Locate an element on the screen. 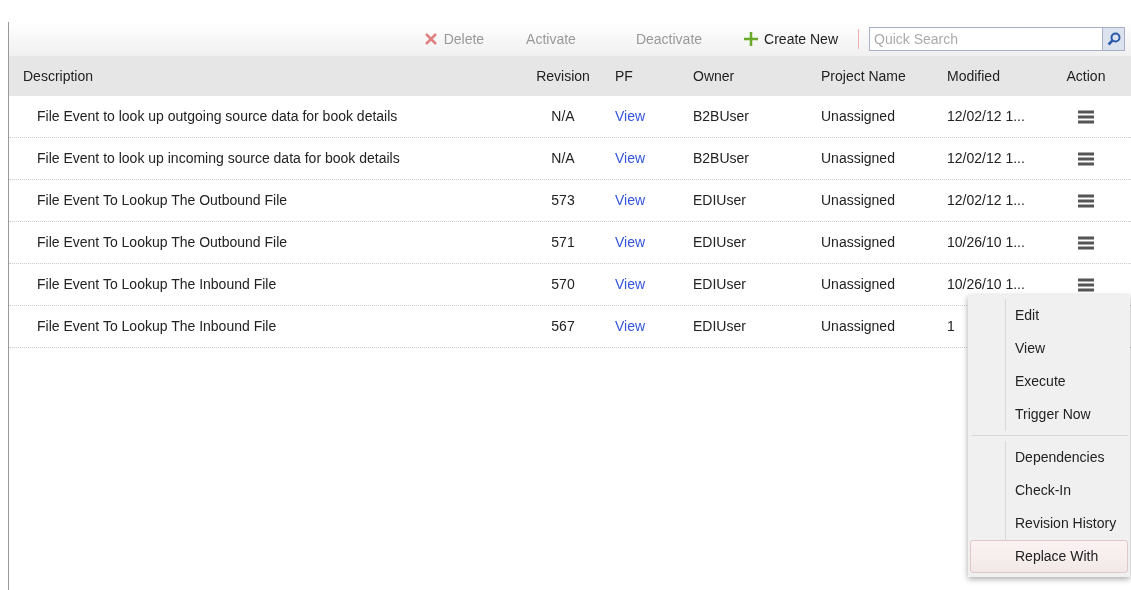 This screenshot has width=1131, height=590. column-header: Description is located at coordinates (267, 76).